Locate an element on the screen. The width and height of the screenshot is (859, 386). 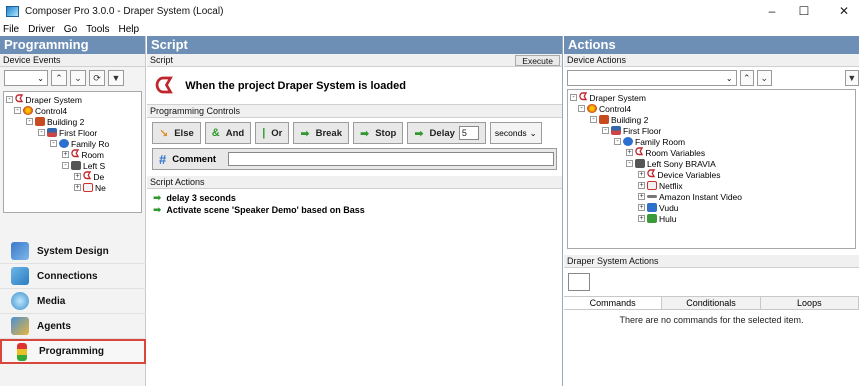
green-arrow-icon: ➡ is located at coordinates (157, 210).